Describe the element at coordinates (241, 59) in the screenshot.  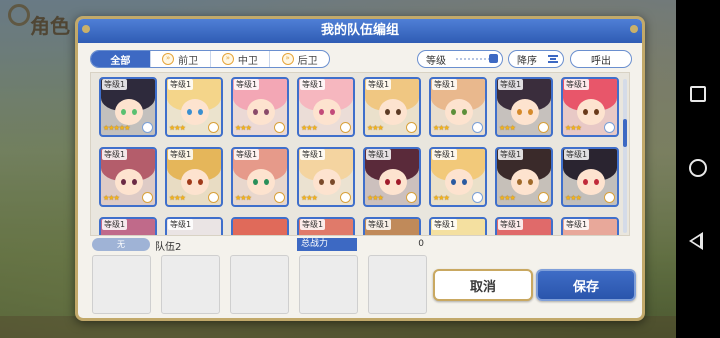
I see `tab-middle: » 中卫` at that location.